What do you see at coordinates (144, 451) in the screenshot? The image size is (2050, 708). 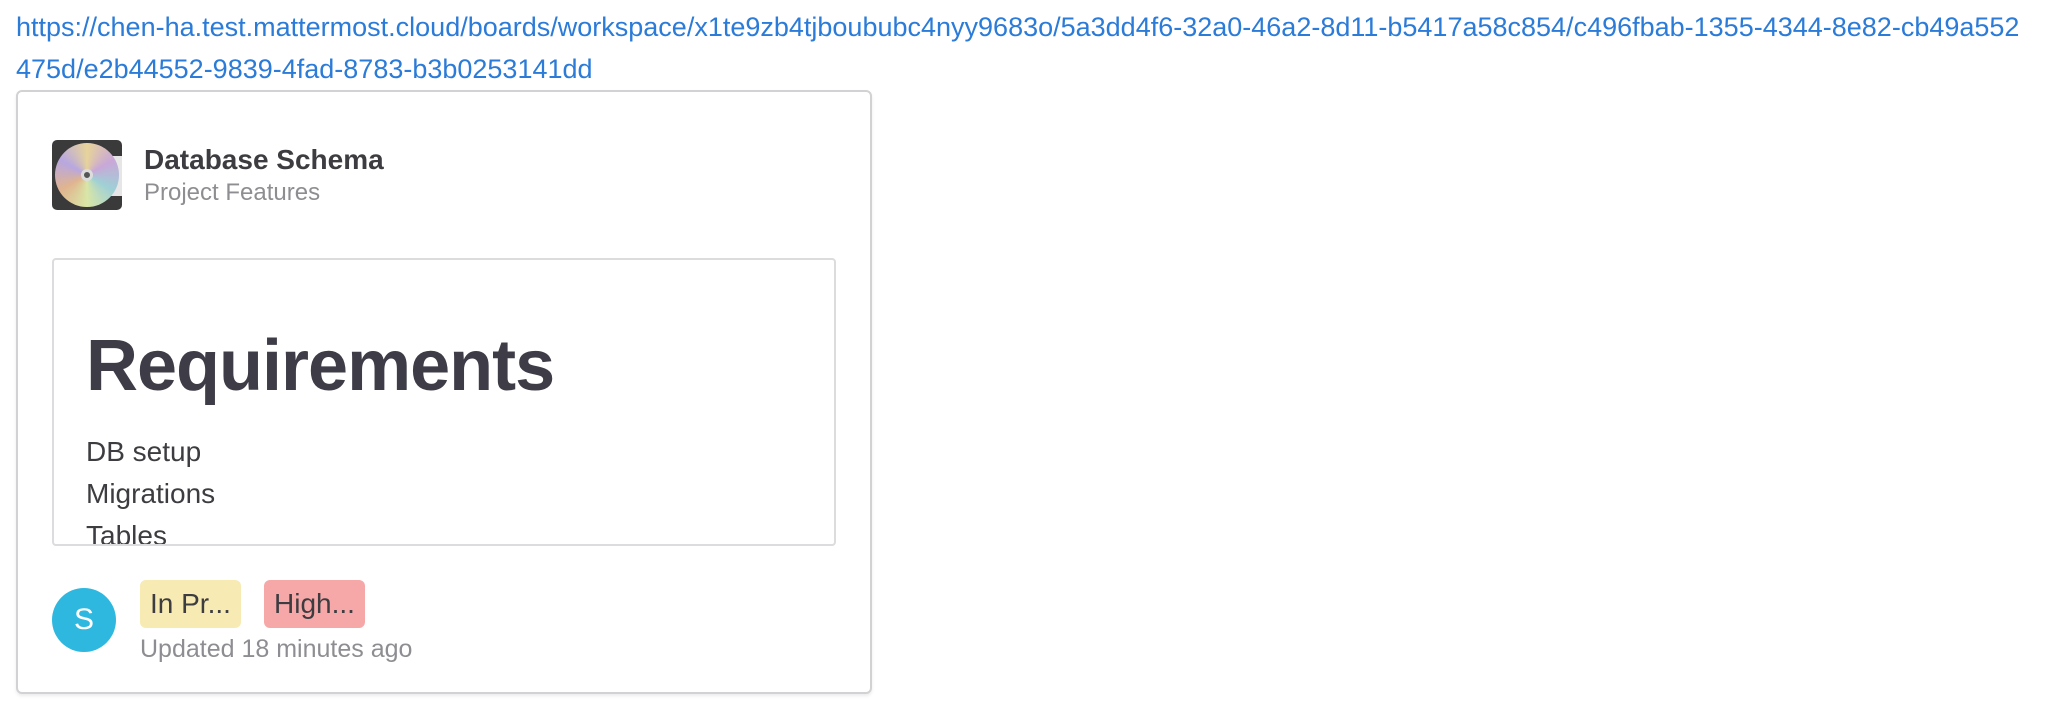 I see `preview-line: DB setup` at bounding box center [144, 451].